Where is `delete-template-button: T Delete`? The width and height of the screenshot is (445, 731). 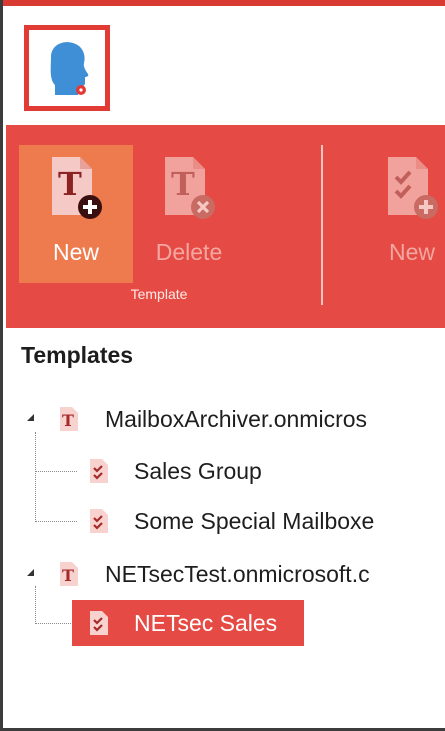 delete-template-button: T Delete is located at coordinates (189, 214).